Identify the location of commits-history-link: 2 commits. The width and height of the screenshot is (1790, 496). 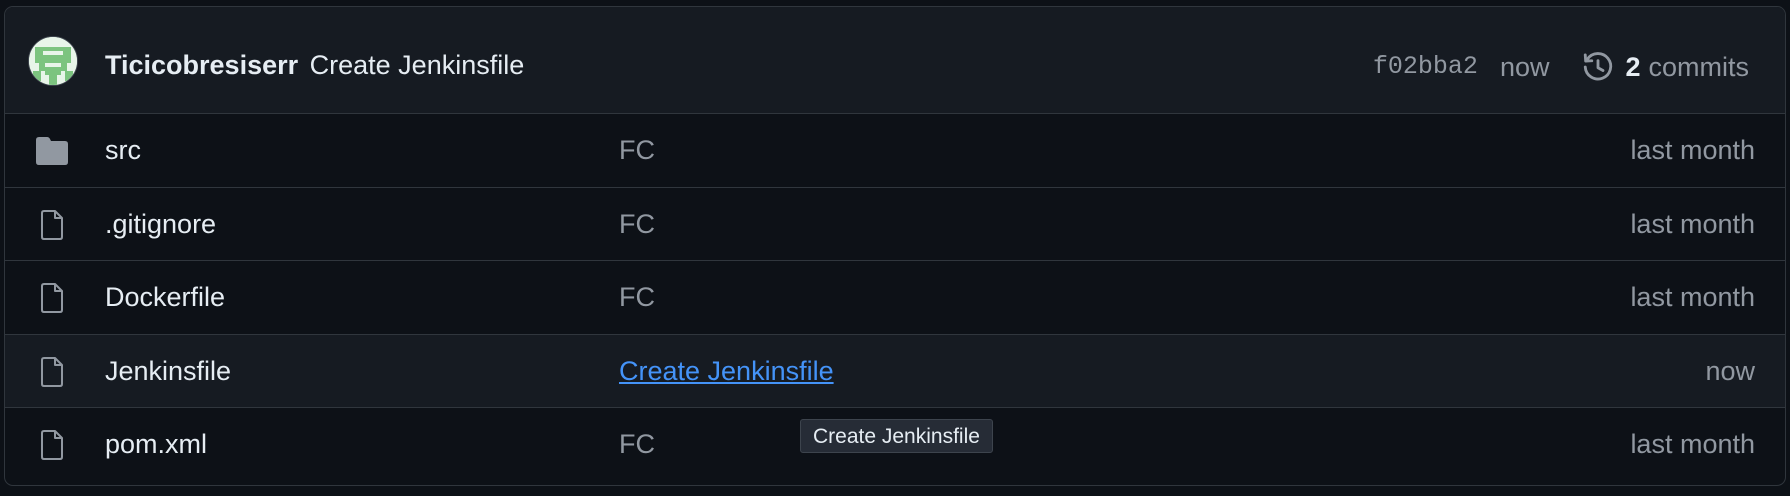
(1665, 67).